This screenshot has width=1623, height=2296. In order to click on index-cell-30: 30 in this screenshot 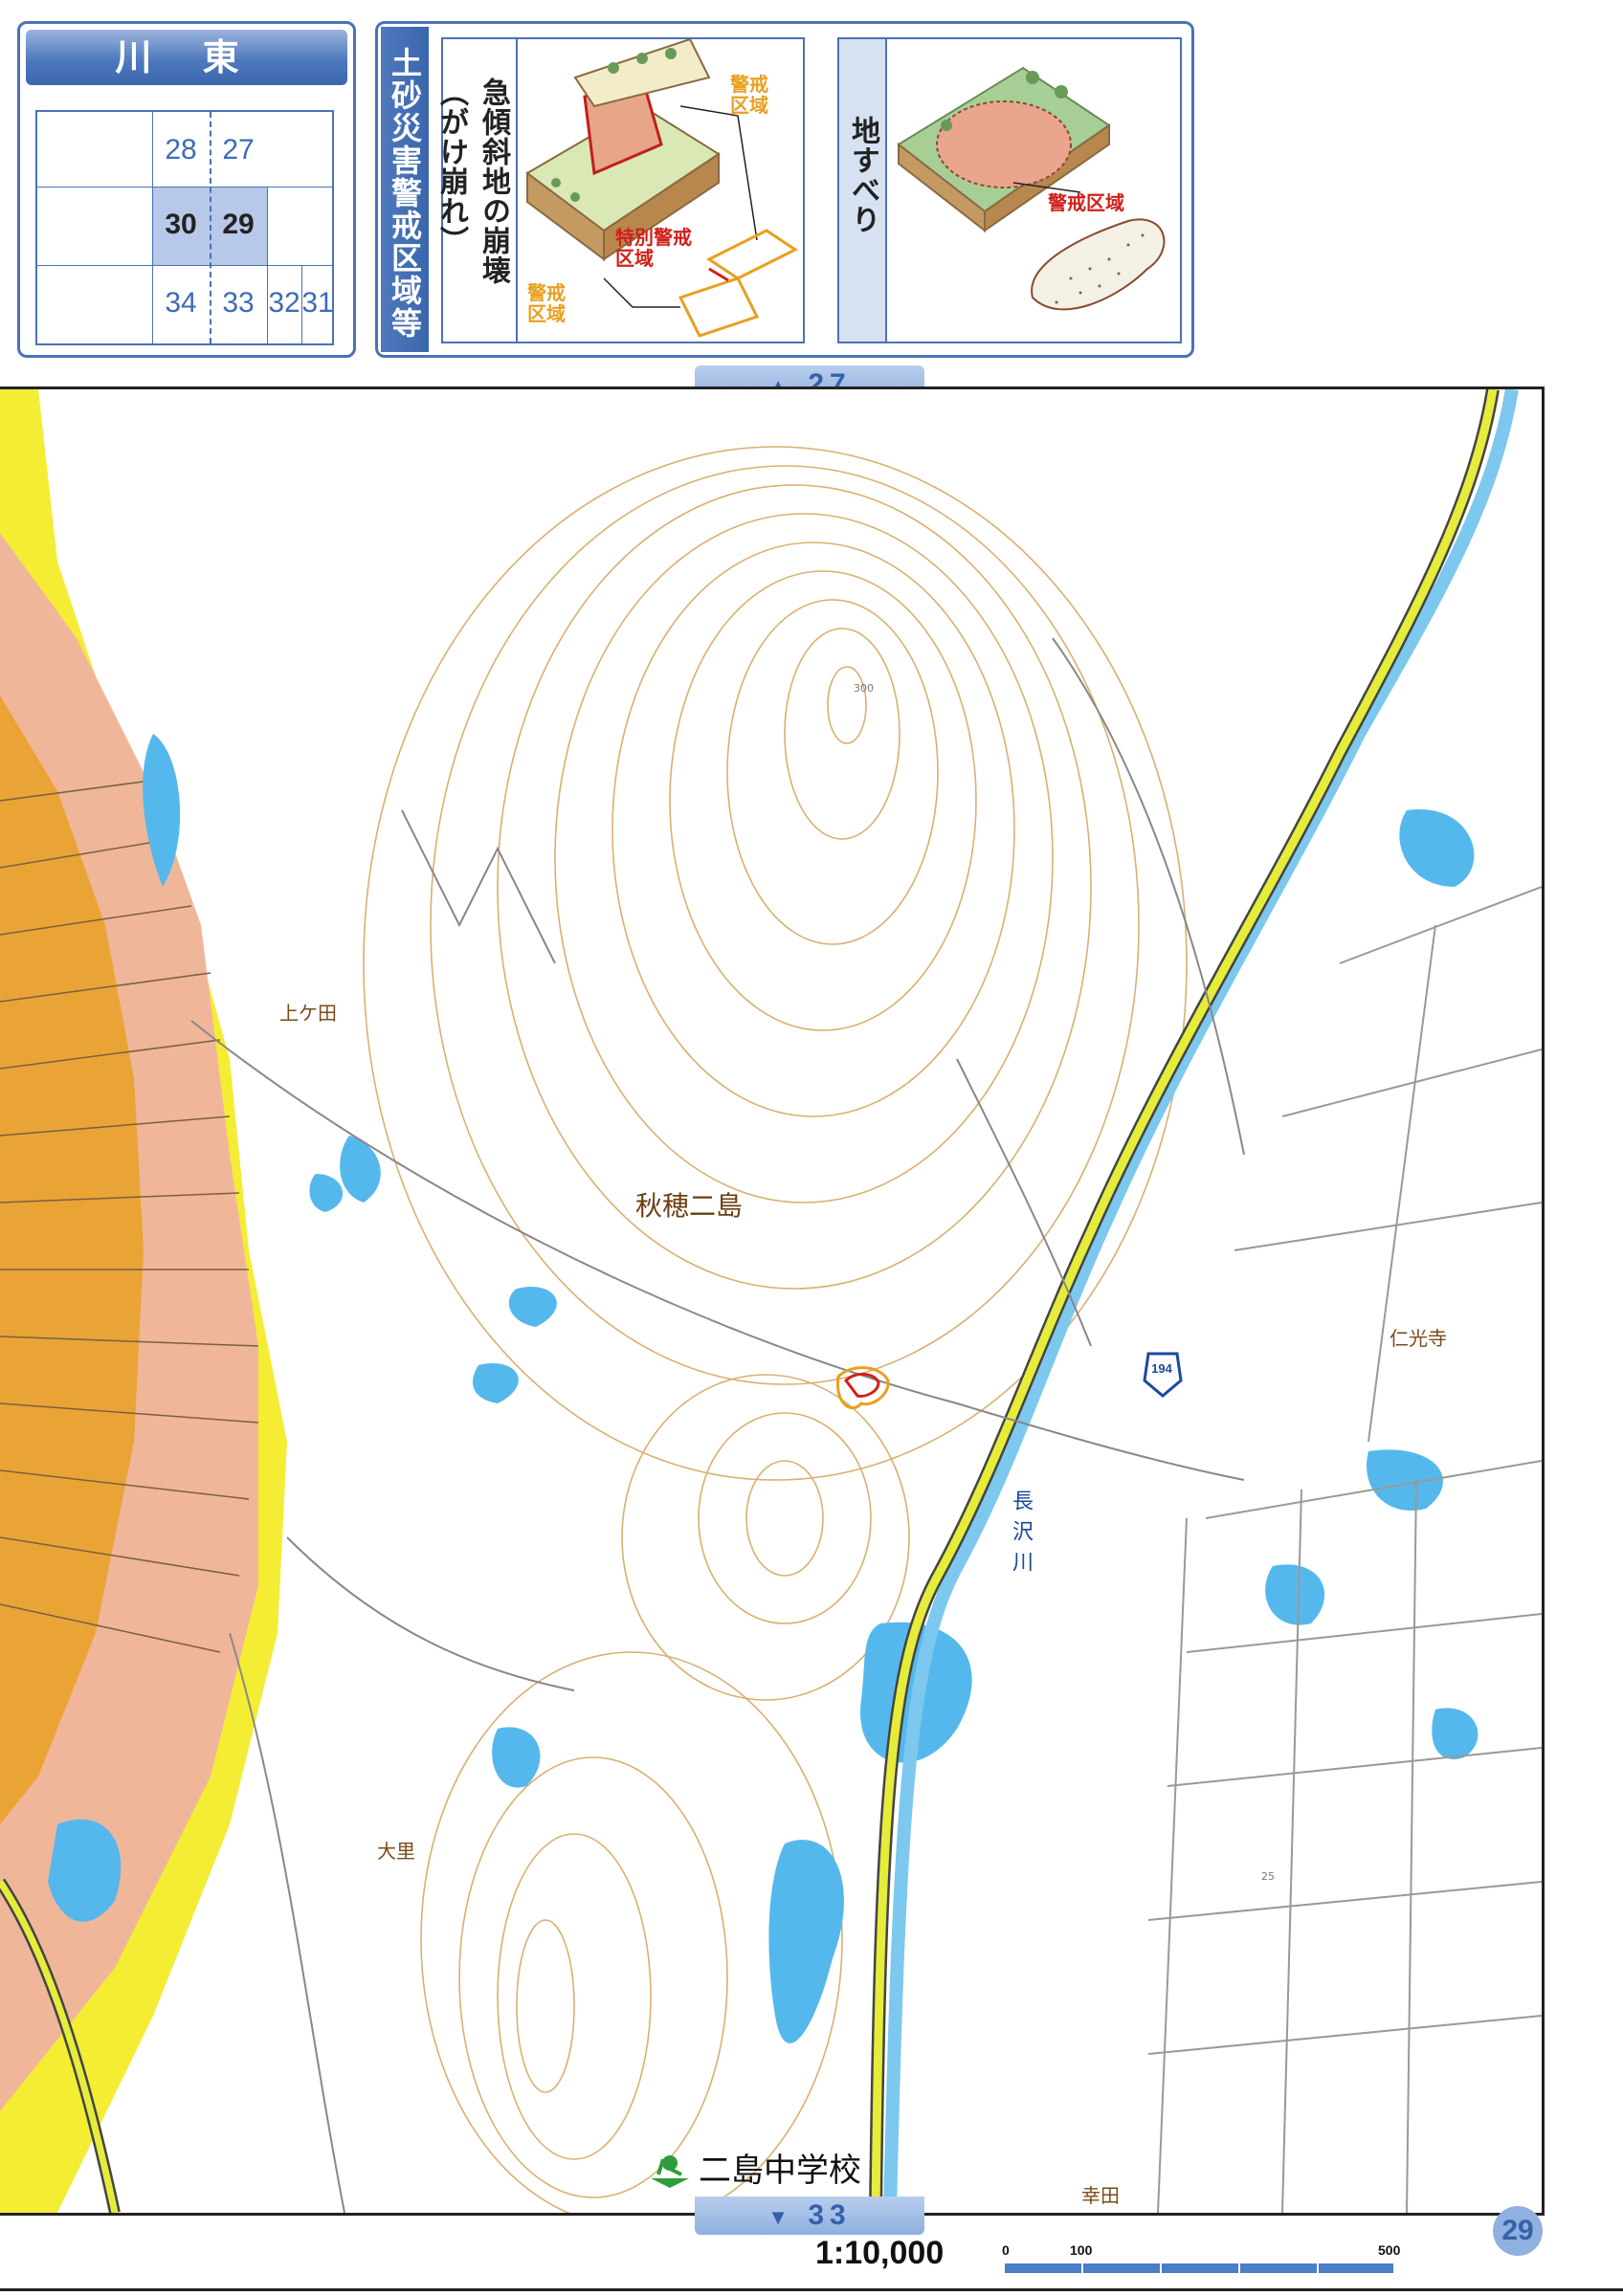, I will do `click(181, 225)`.